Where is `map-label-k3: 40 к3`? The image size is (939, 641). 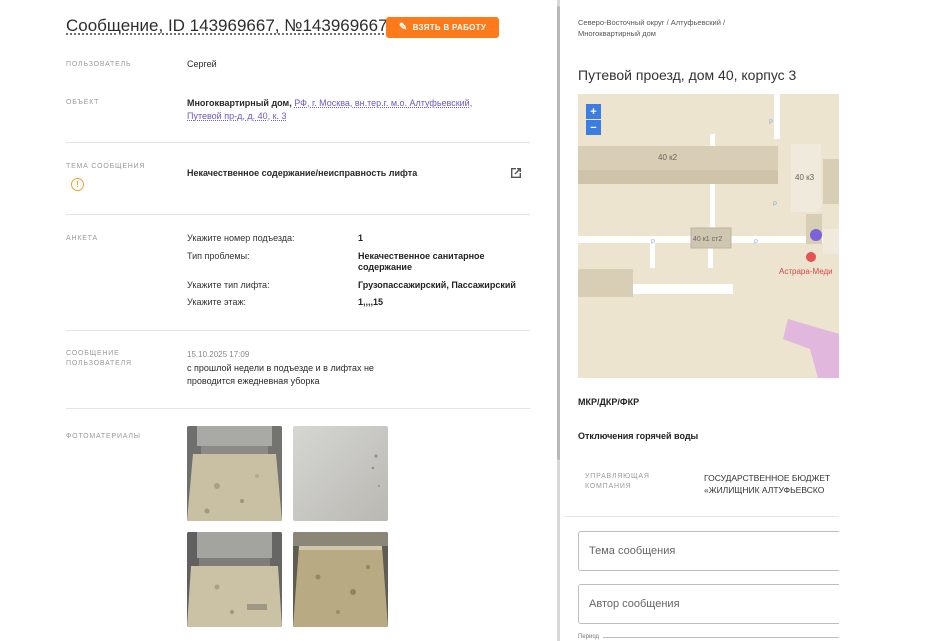 map-label-k3: 40 к3 is located at coordinates (805, 177).